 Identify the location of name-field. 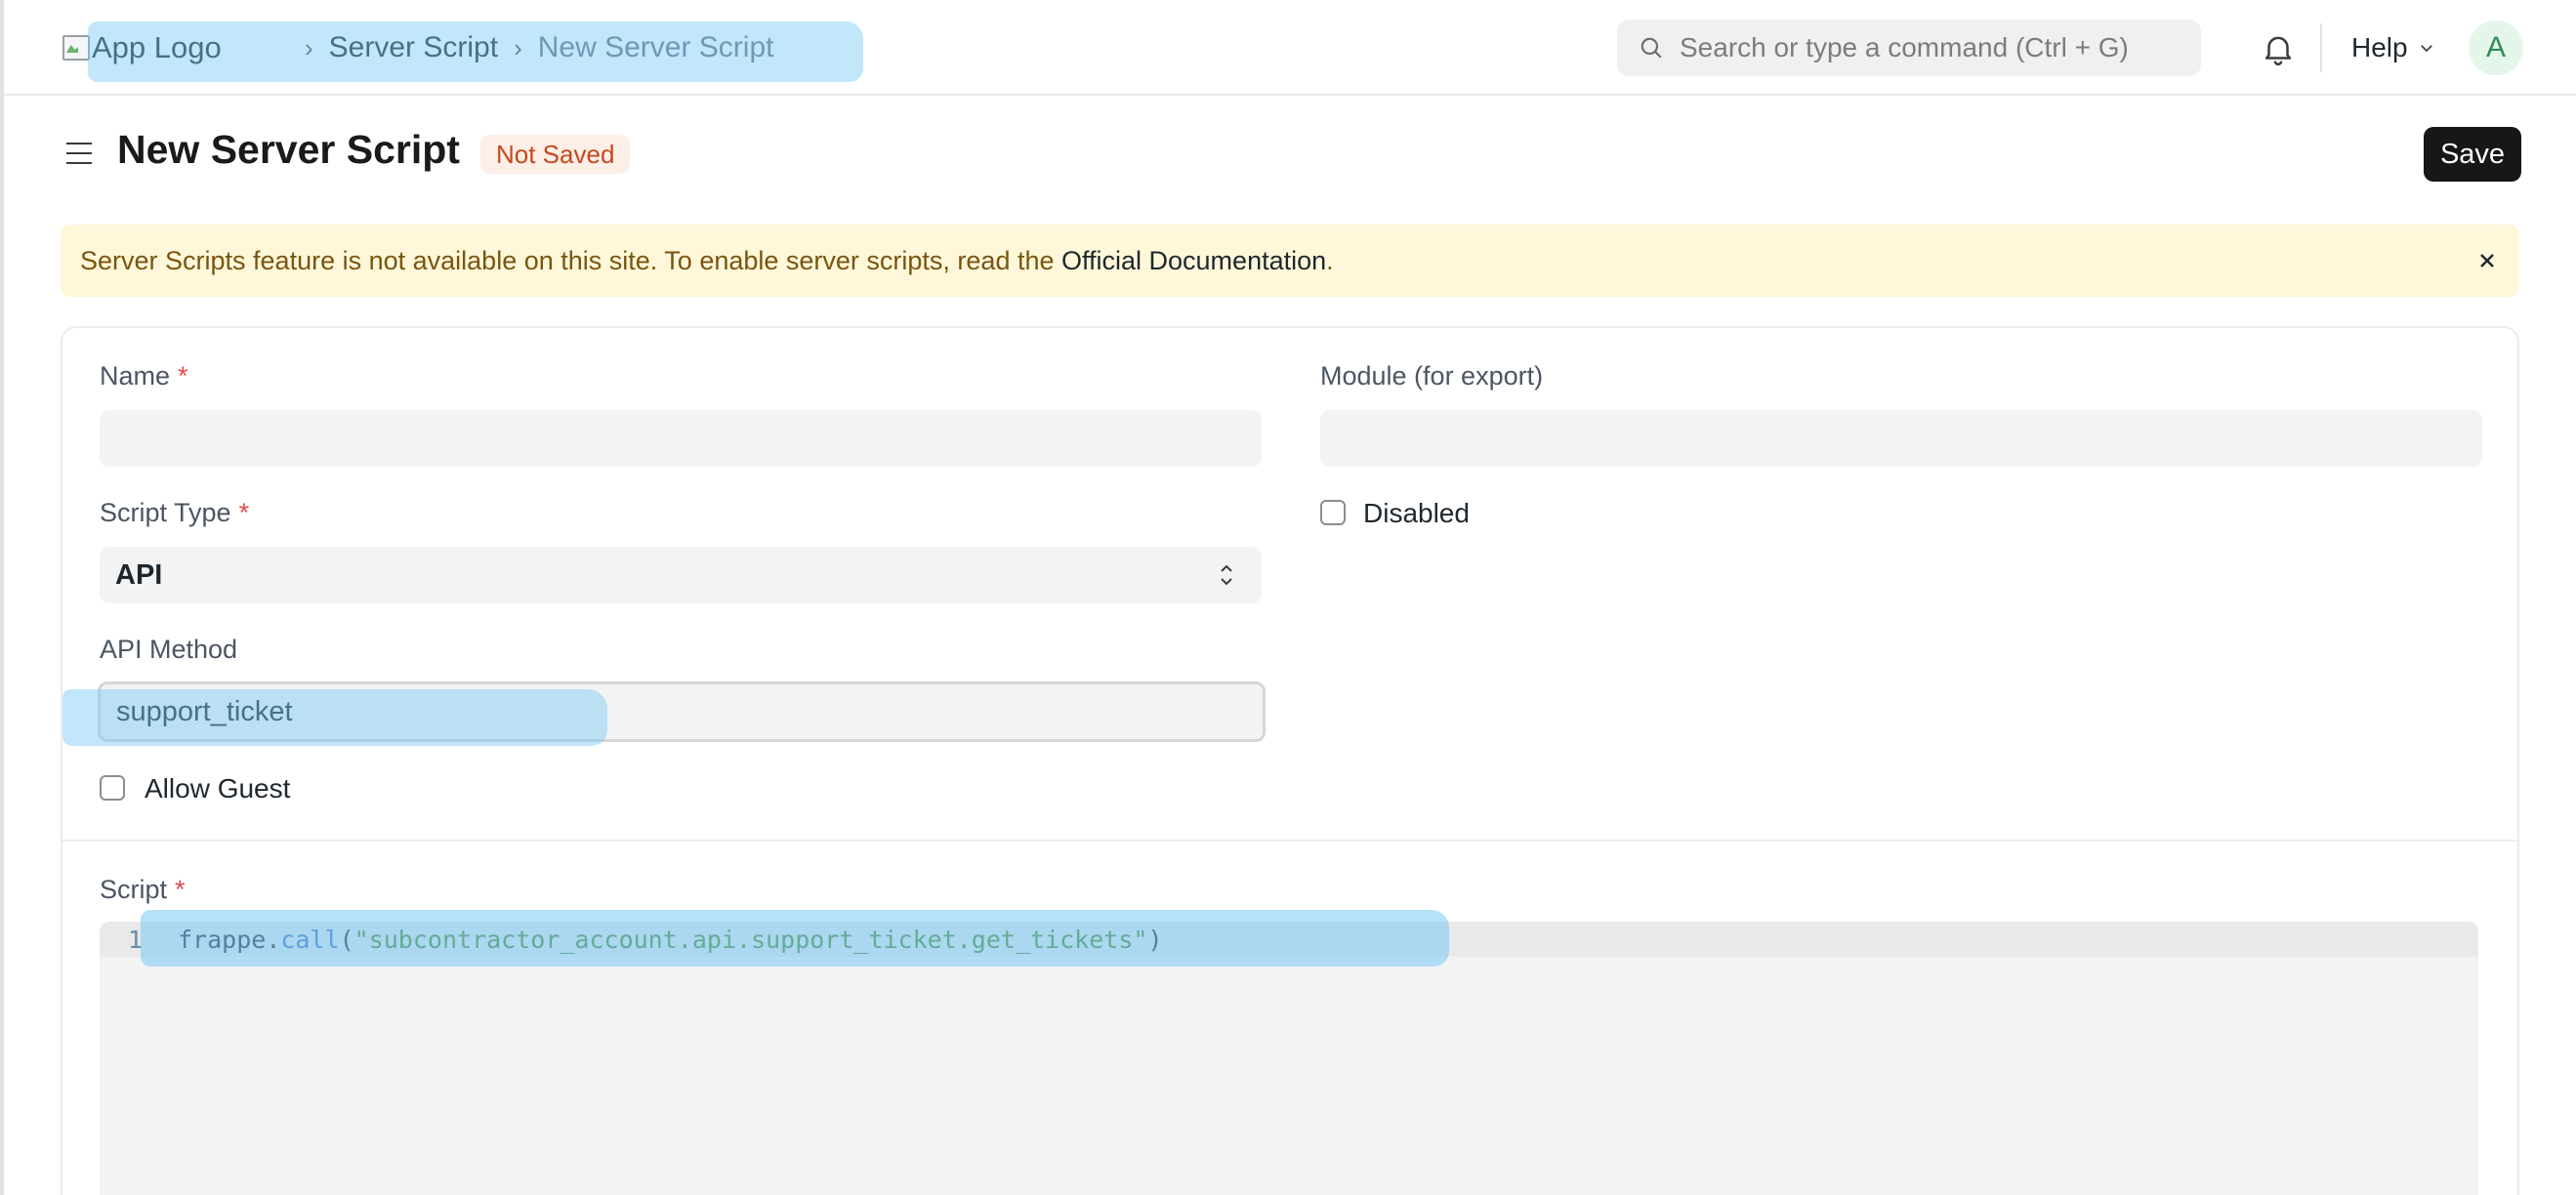
(681, 438).